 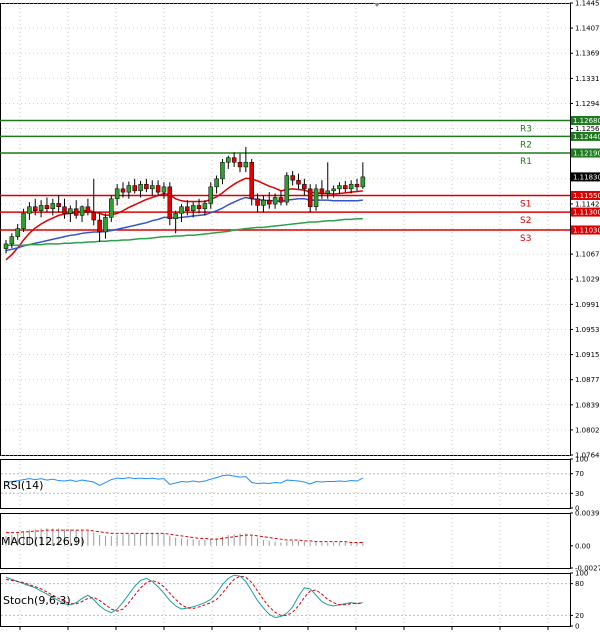 What do you see at coordinates (581, 460) in the screenshot?
I see `rsi-axis-label: 100` at bounding box center [581, 460].